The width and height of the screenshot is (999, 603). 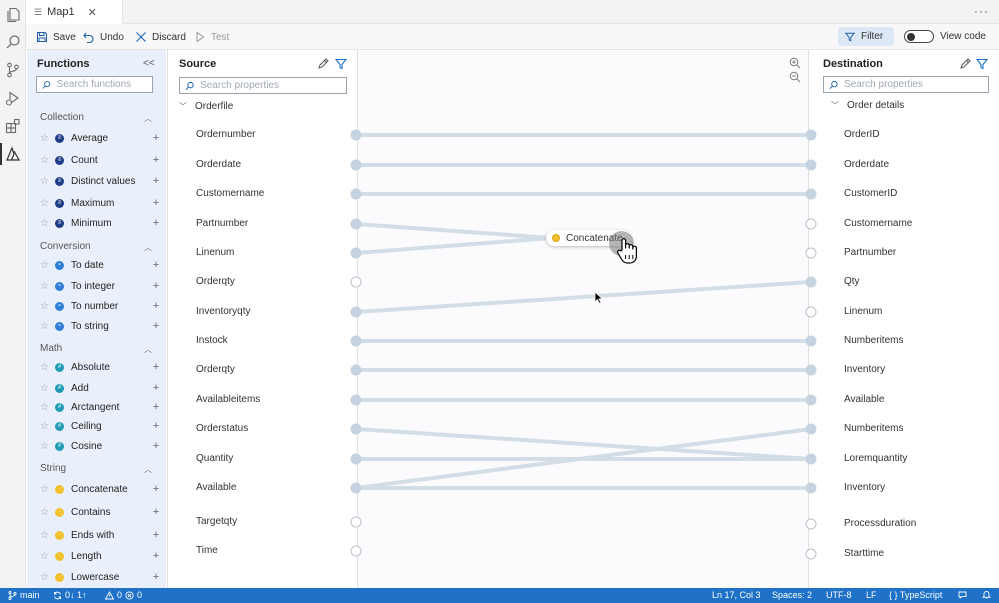 What do you see at coordinates (13, 98) in the screenshot?
I see `run-debug-icon` at bounding box center [13, 98].